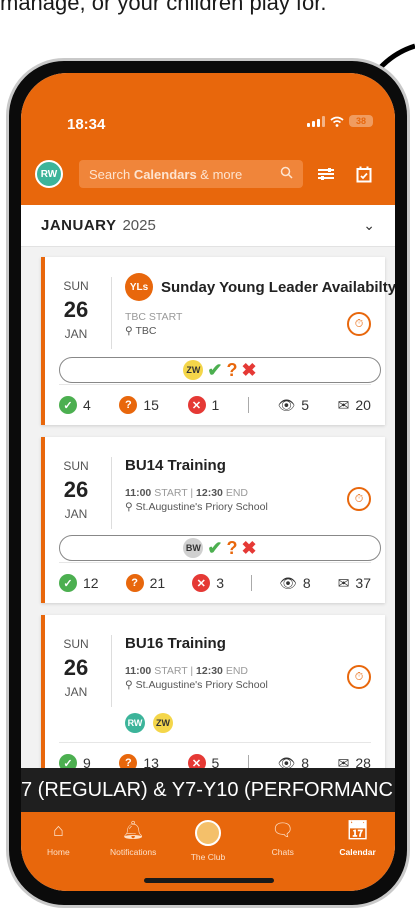 The image size is (415, 908). What do you see at coordinates (79, 225) in the screenshot?
I see `month-name: JANUARY` at bounding box center [79, 225].